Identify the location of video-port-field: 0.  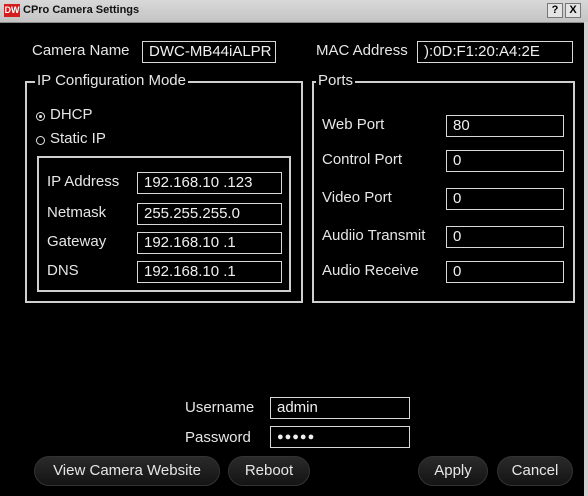
(505, 199).